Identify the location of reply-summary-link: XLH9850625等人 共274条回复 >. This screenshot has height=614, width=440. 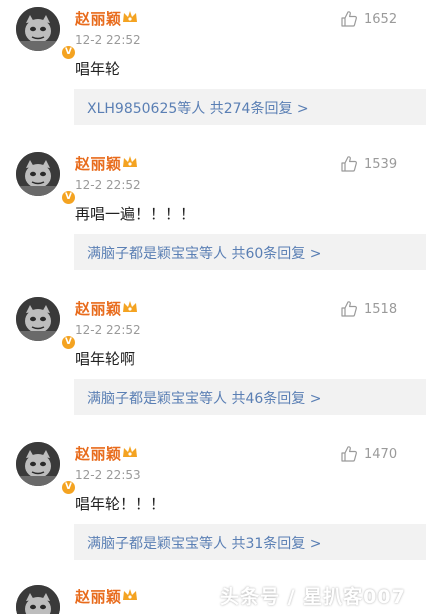
(198, 108).